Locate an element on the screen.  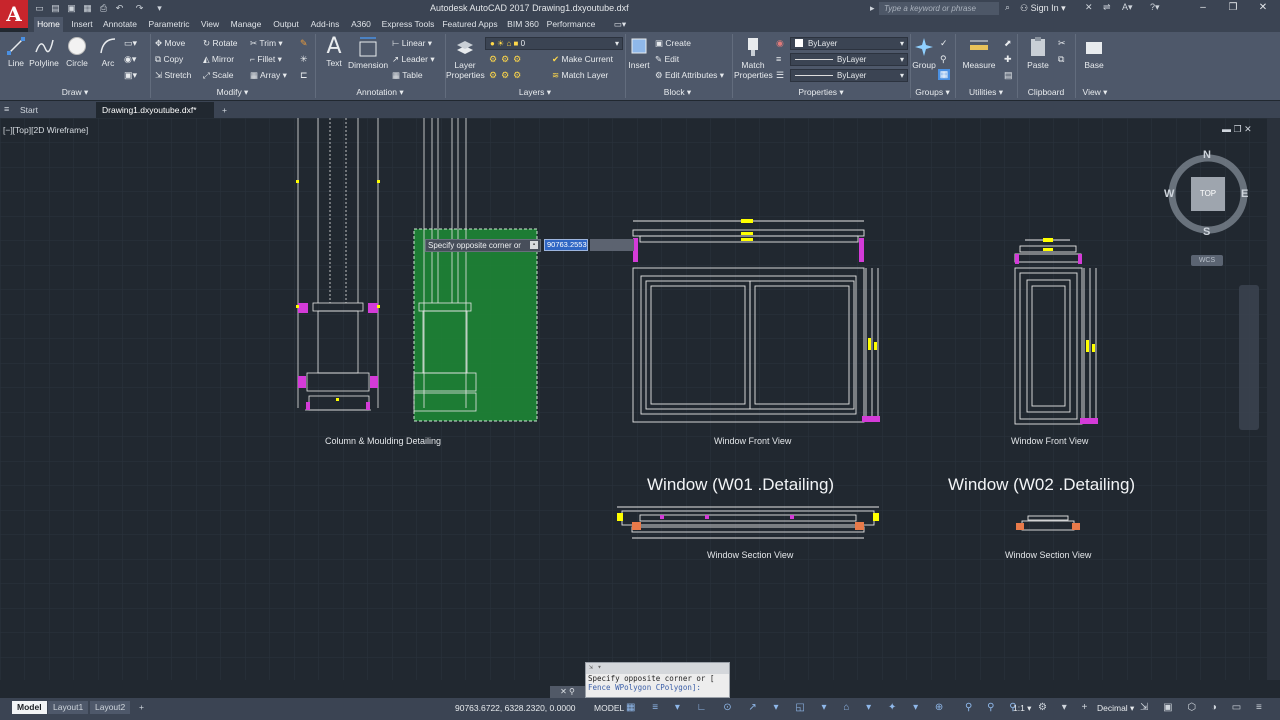
fillet-button: ⌐ Fillet ▾ is located at coordinates (266, 59).